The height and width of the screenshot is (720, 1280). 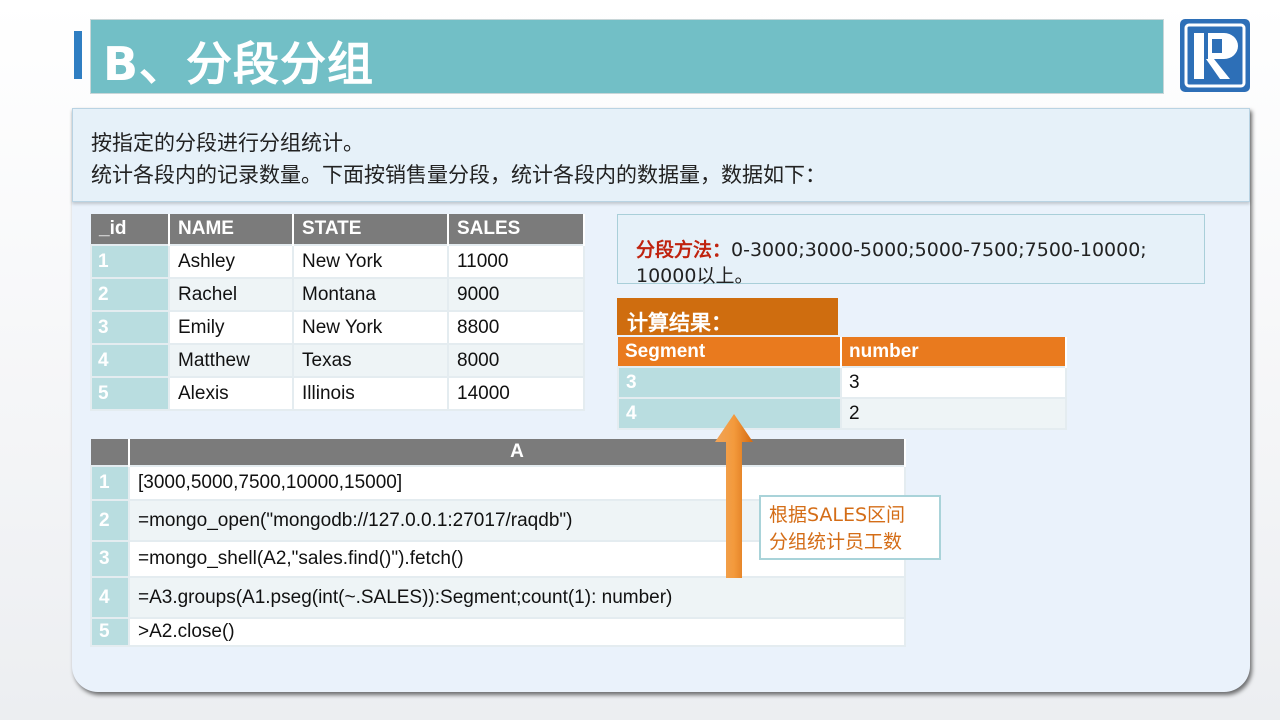 I want to click on grid-corner-cell, so click(x=110, y=452).